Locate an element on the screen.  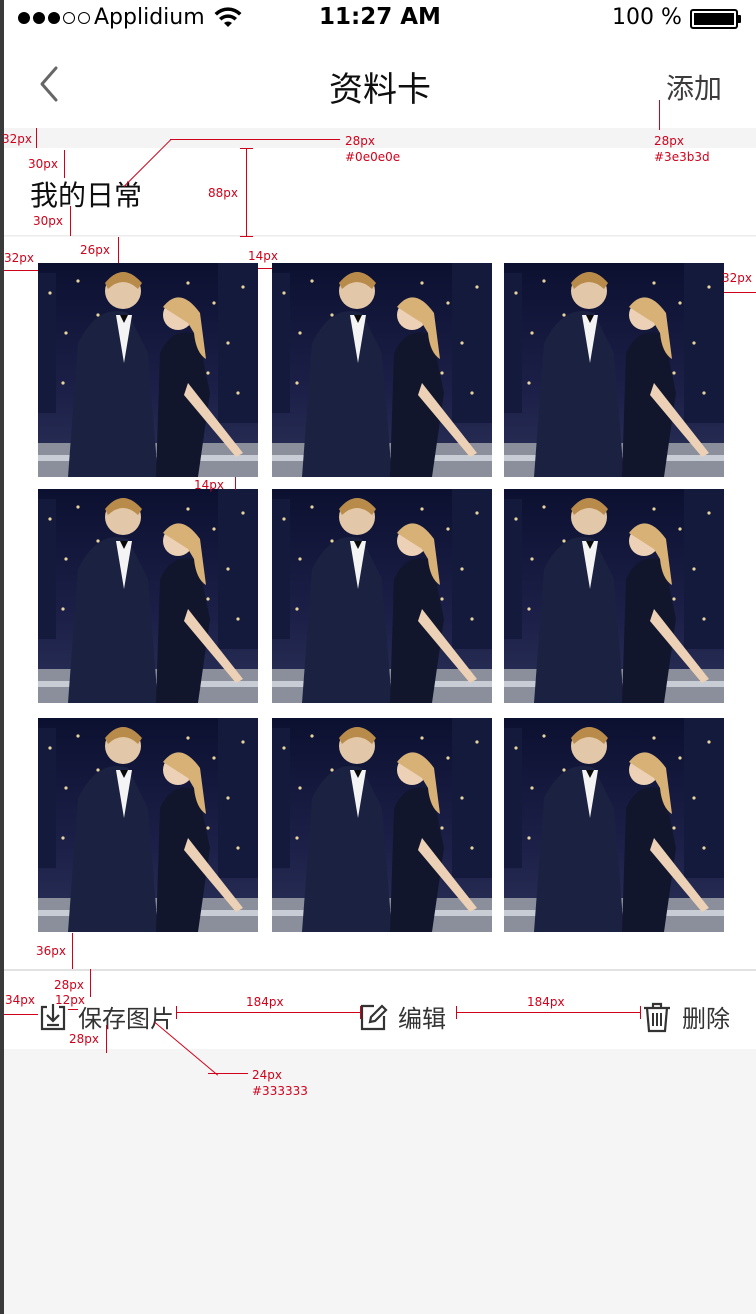
spec-label: 12px is located at coordinates (70, 1000).